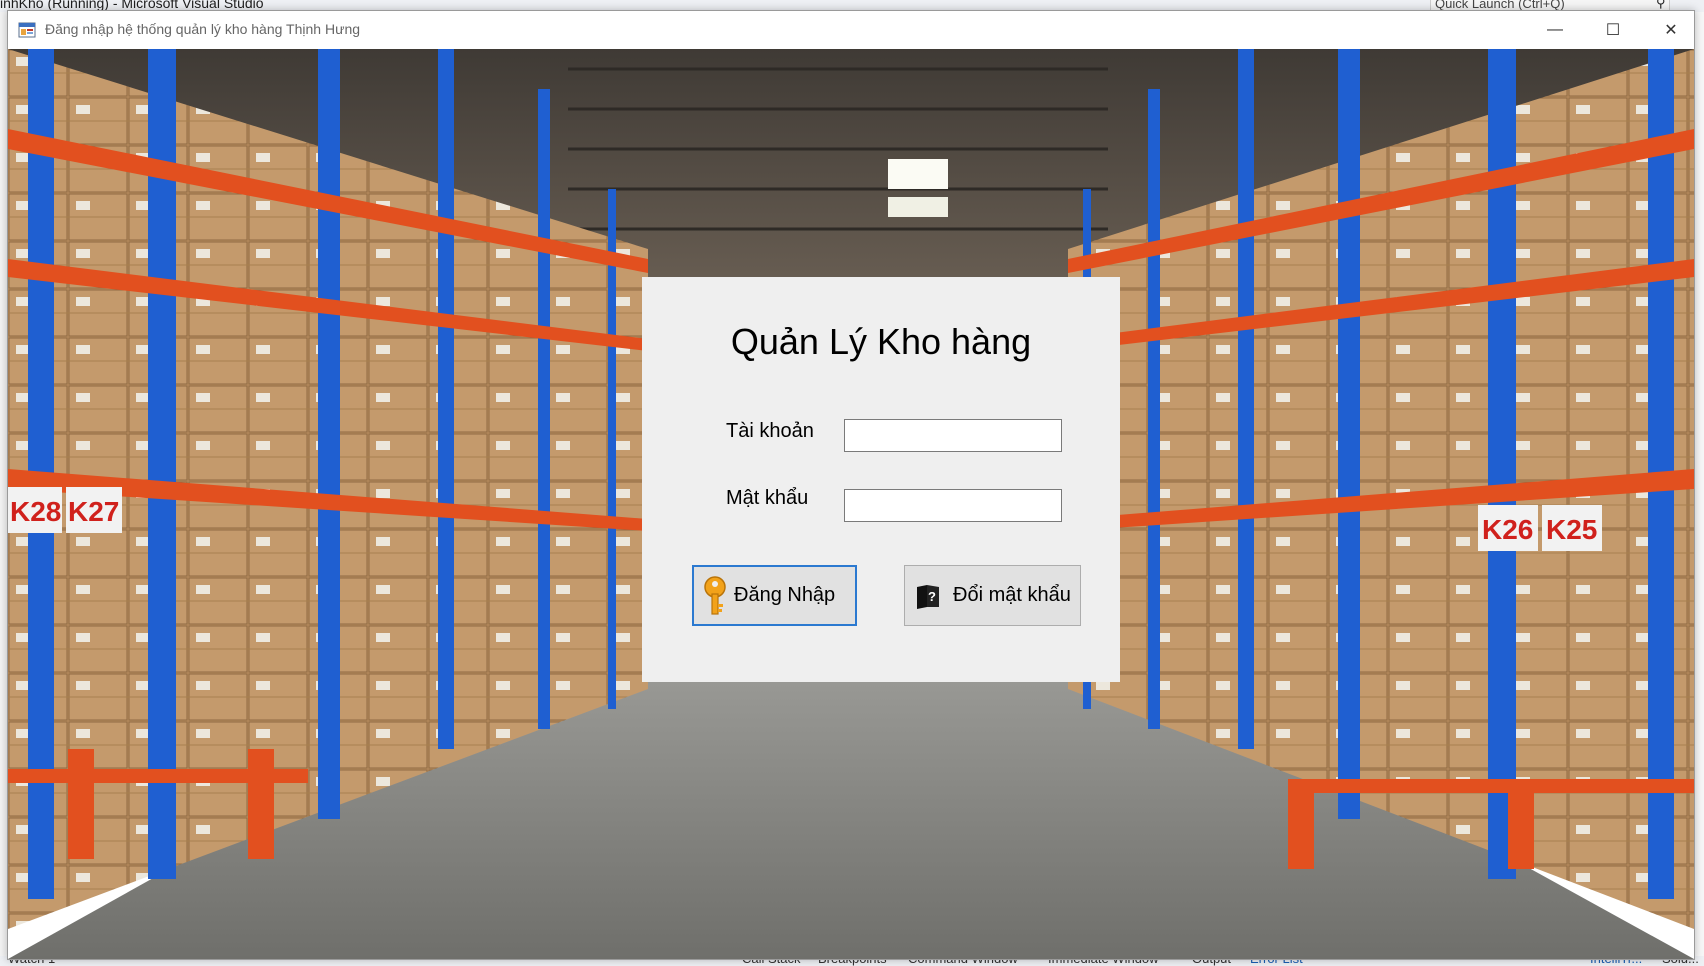 The image size is (1704, 966). What do you see at coordinates (1507, 529) in the screenshot?
I see `rack-label-k26: K26` at bounding box center [1507, 529].